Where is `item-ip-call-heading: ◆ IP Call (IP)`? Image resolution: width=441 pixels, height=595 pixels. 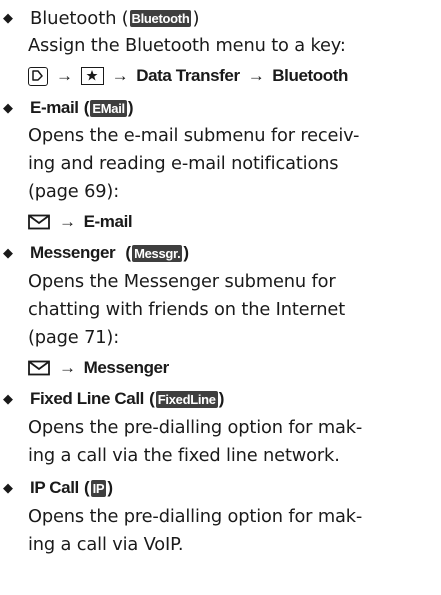 item-ip-call-heading: ◆ IP Call (IP) is located at coordinates (56, 488).